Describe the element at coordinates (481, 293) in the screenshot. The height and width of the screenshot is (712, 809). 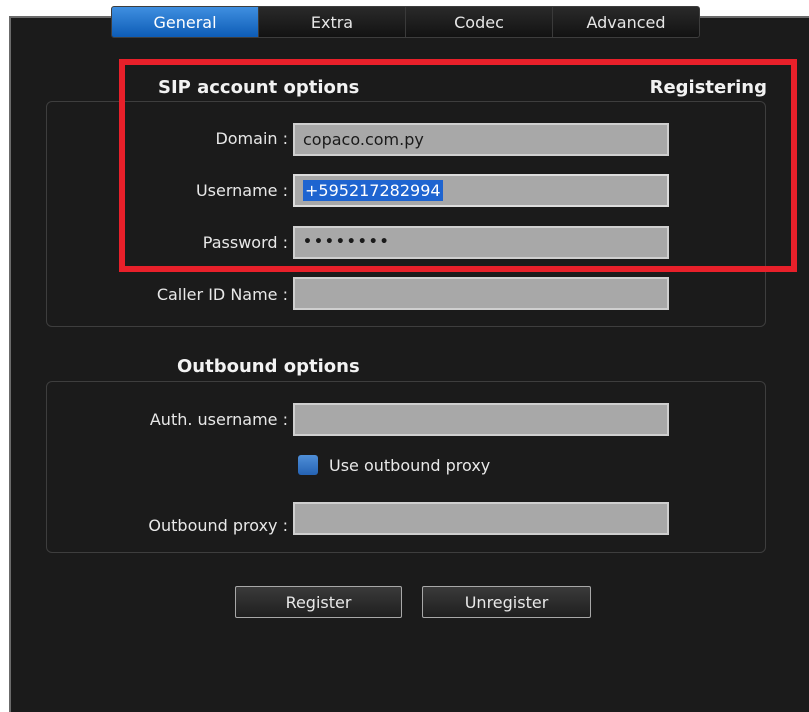
I see `caller-id-field` at that location.